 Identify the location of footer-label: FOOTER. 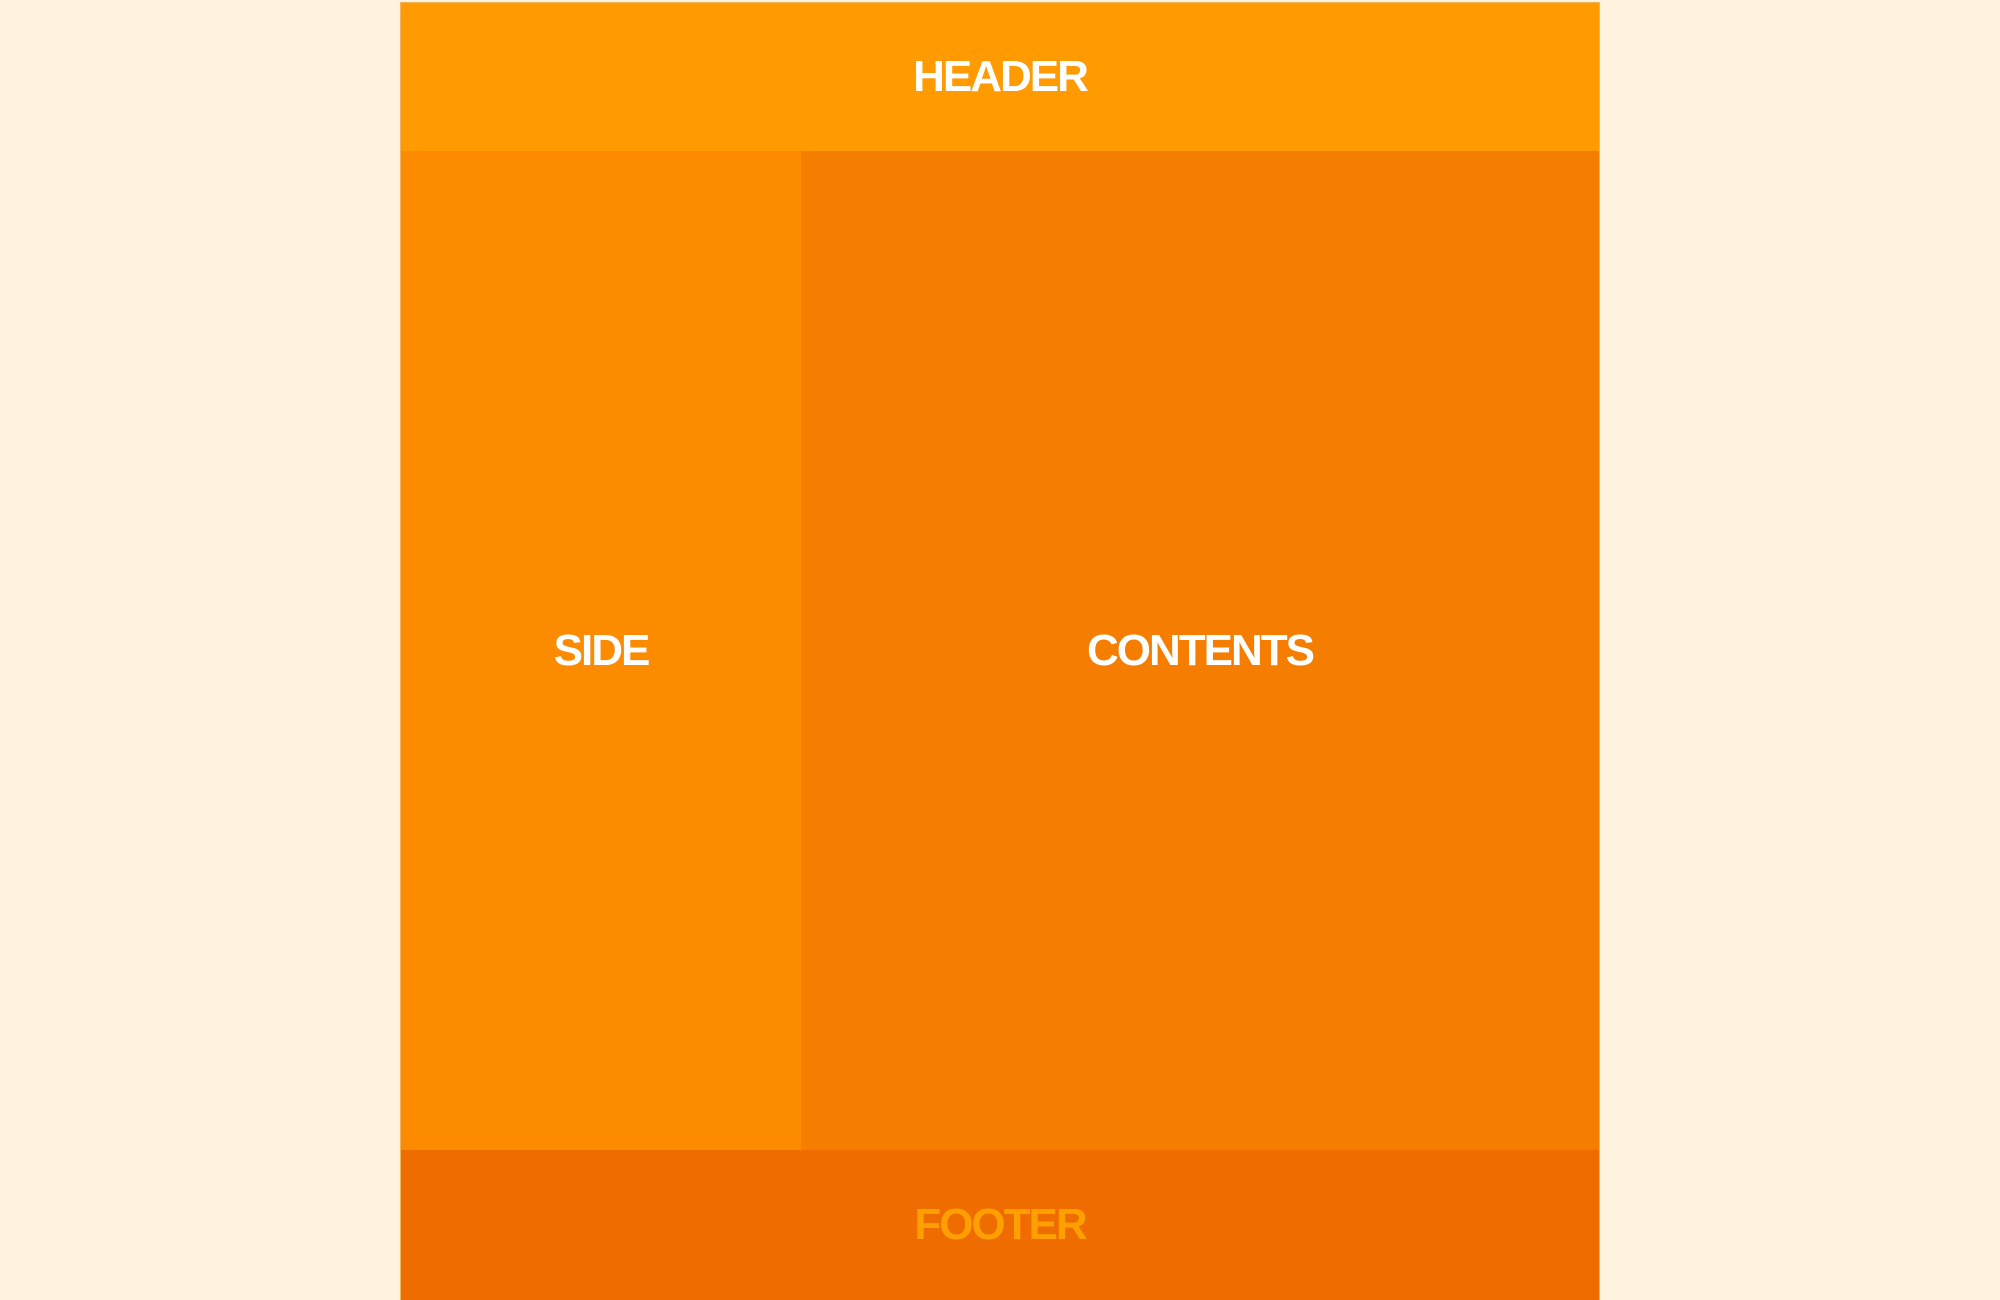
(1000, 1224).